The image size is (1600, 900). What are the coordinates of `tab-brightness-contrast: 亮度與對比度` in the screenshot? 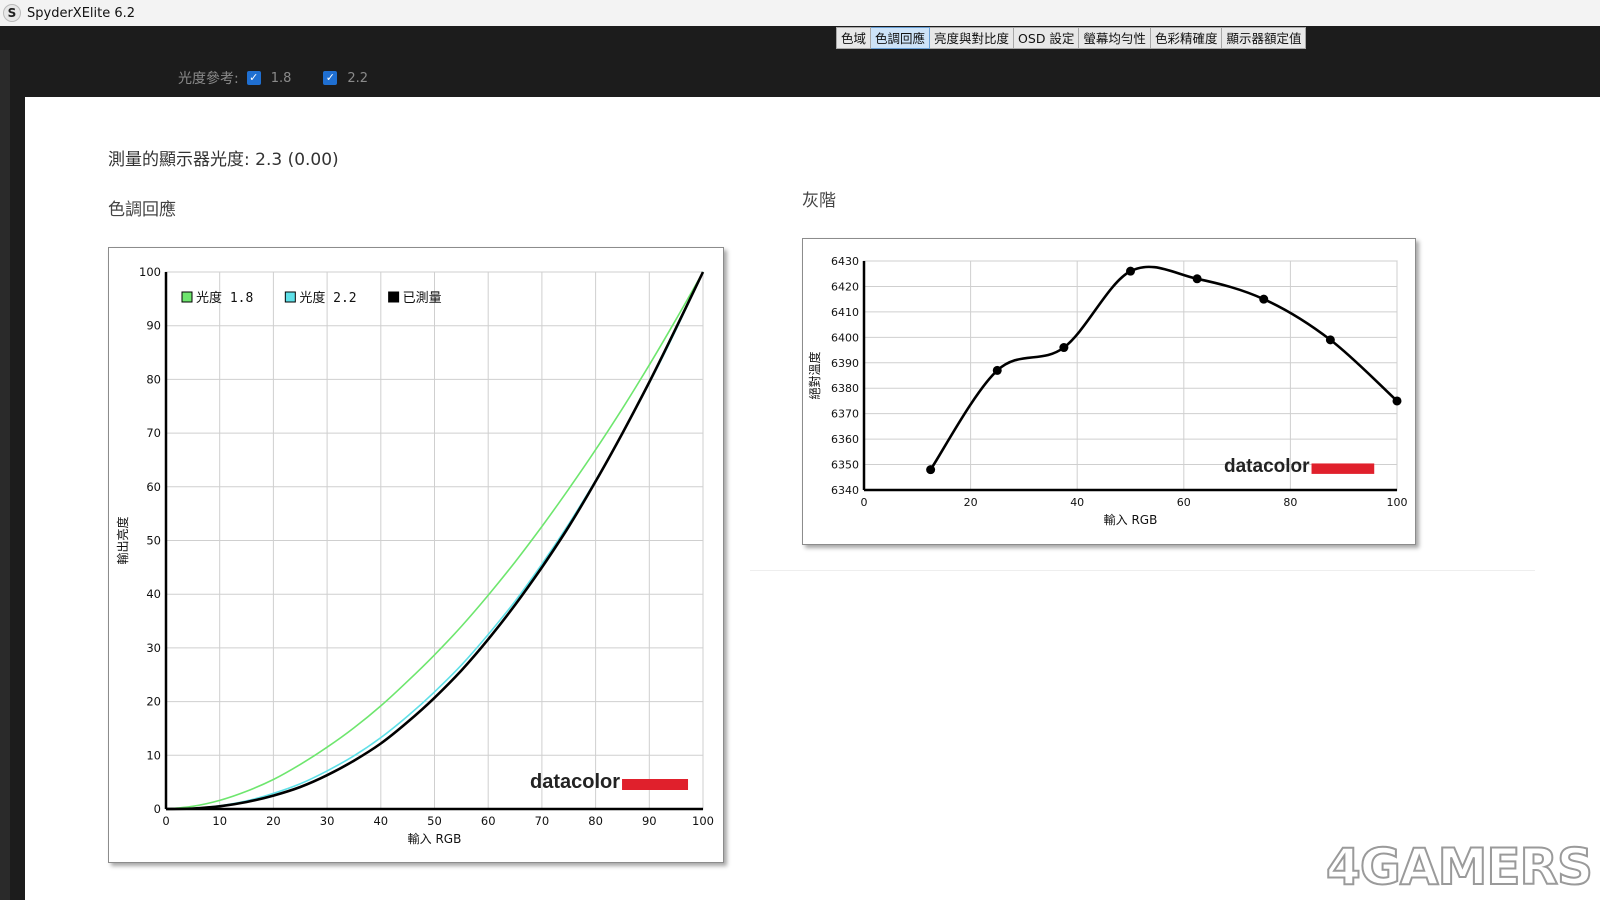 It's located at (972, 38).